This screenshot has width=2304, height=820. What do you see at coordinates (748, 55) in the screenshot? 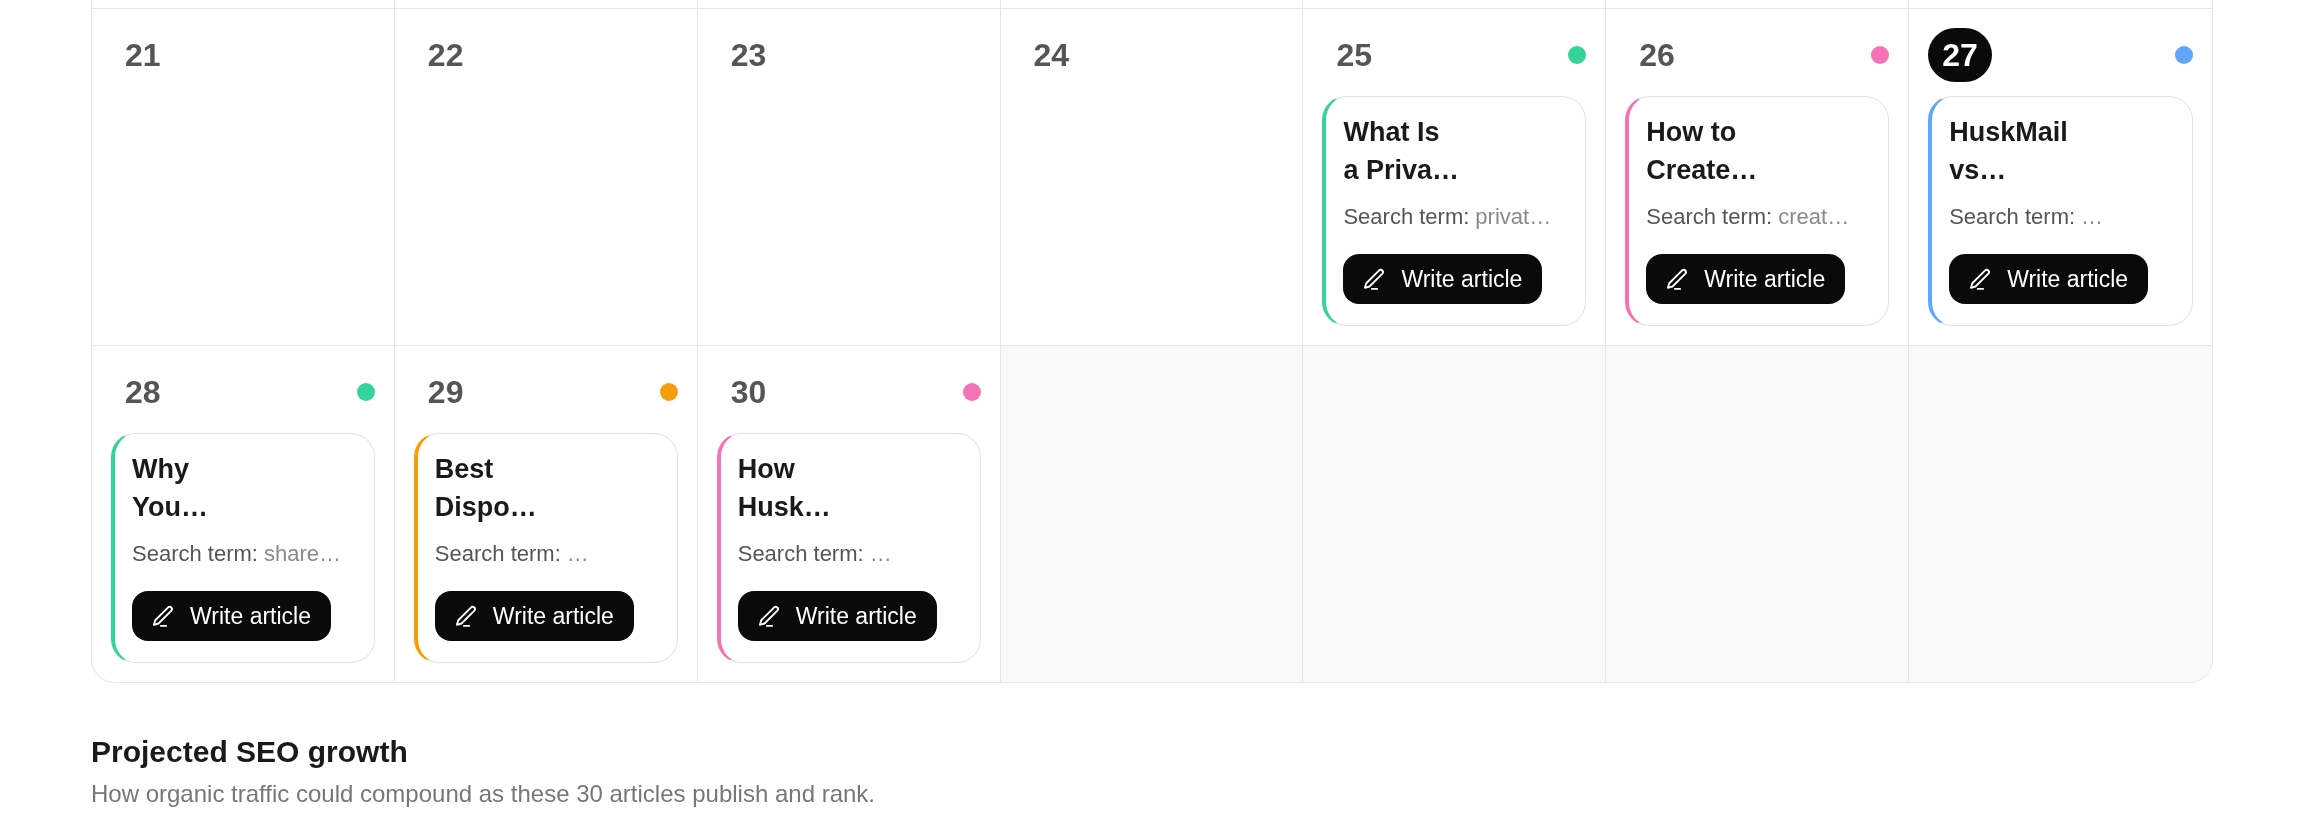
I see `day-number: 23` at bounding box center [748, 55].